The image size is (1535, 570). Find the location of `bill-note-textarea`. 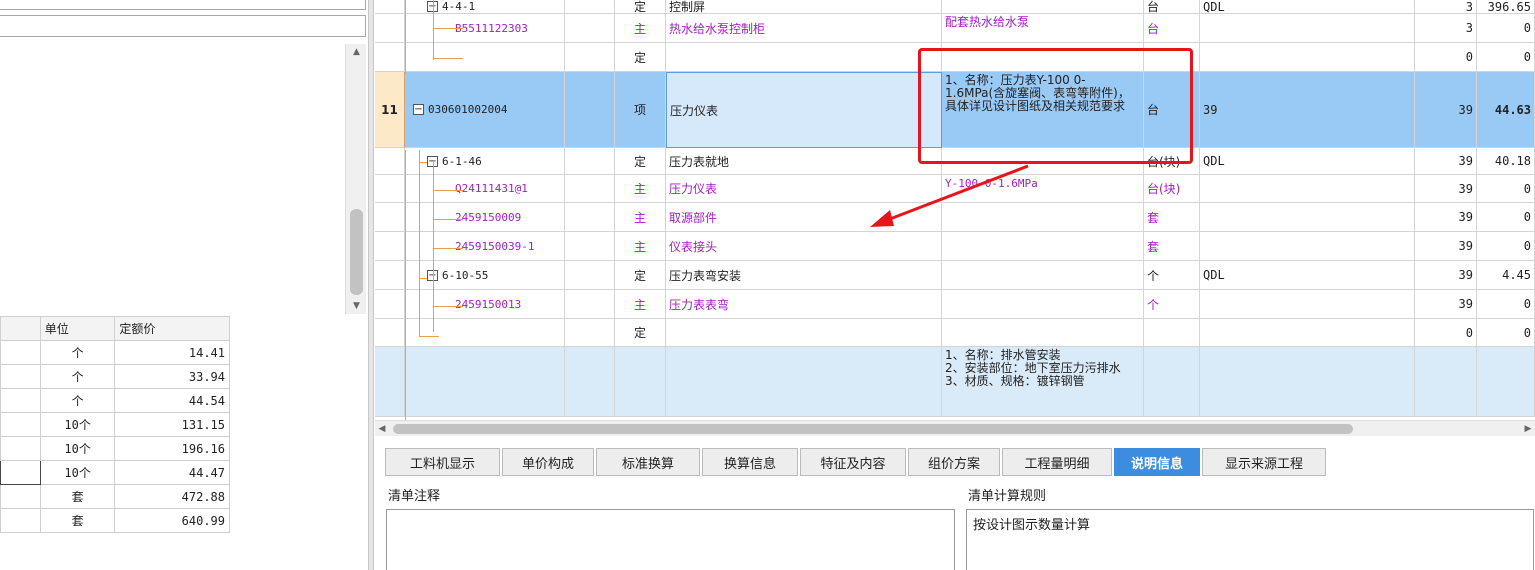

bill-note-textarea is located at coordinates (670, 539).